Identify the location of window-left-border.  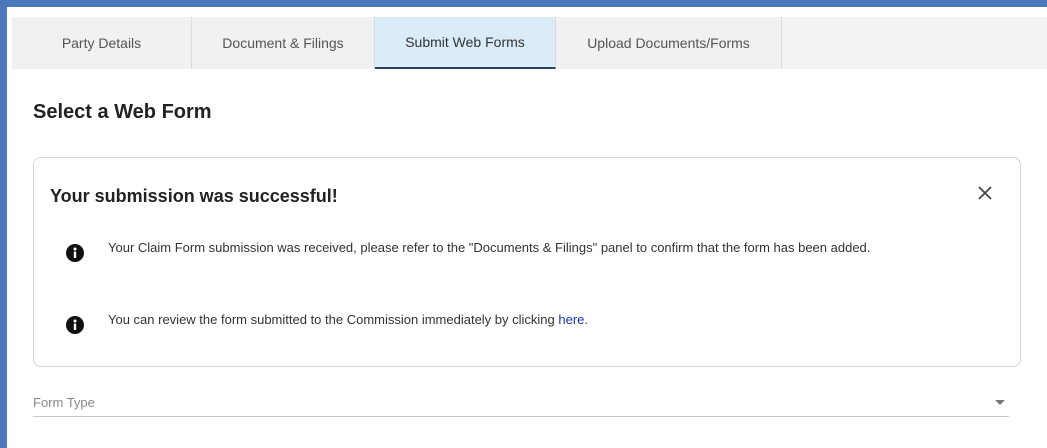
(3, 224).